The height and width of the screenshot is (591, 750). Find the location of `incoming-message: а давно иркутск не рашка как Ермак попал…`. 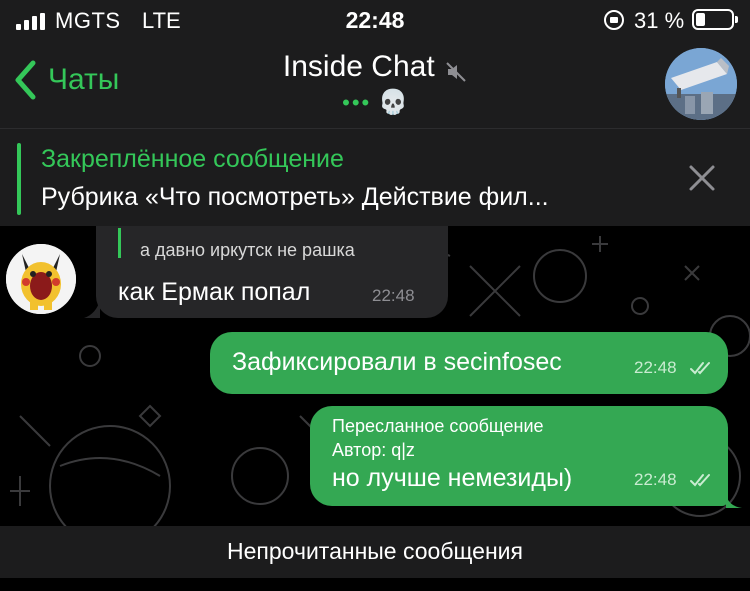

incoming-message: а давно иркутск не рашка как Ермак попал… is located at coordinates (266, 272).